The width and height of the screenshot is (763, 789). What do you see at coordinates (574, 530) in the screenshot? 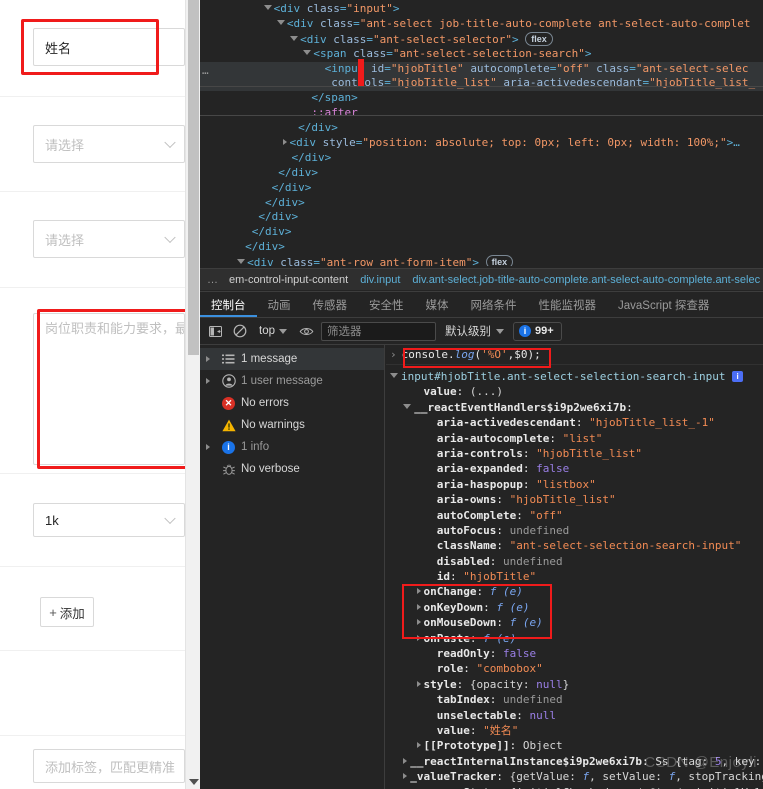
I see `console-property-row: autoFocus: undefined` at bounding box center [574, 530].